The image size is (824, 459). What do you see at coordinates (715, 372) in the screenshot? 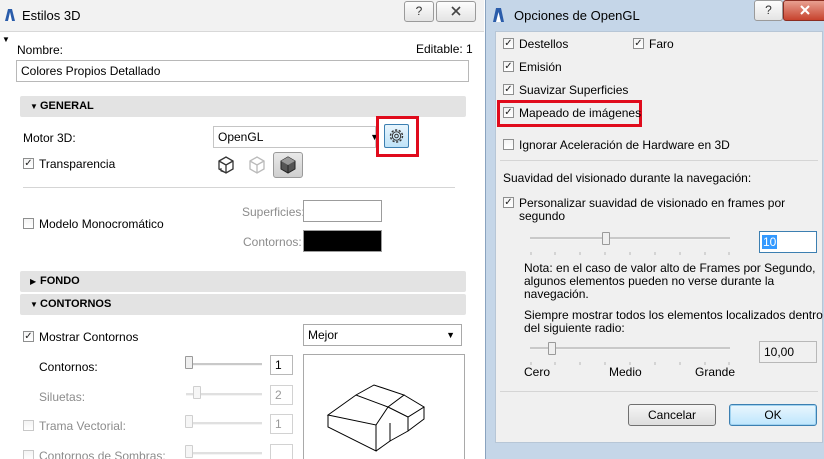
I see `scale-label-grande: Grande` at bounding box center [715, 372].